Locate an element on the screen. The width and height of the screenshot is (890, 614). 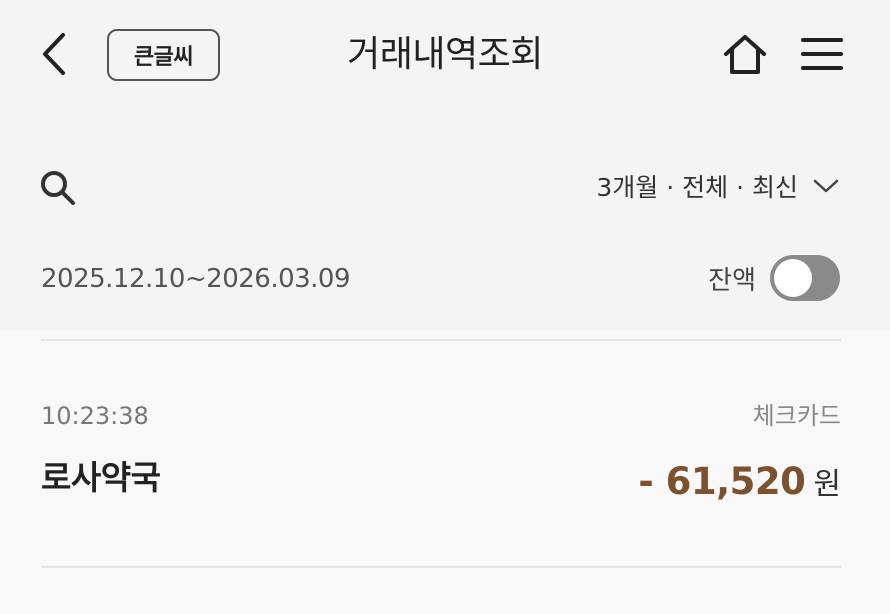
date-range: 2025.12.10~2026.03.09 is located at coordinates (196, 279).